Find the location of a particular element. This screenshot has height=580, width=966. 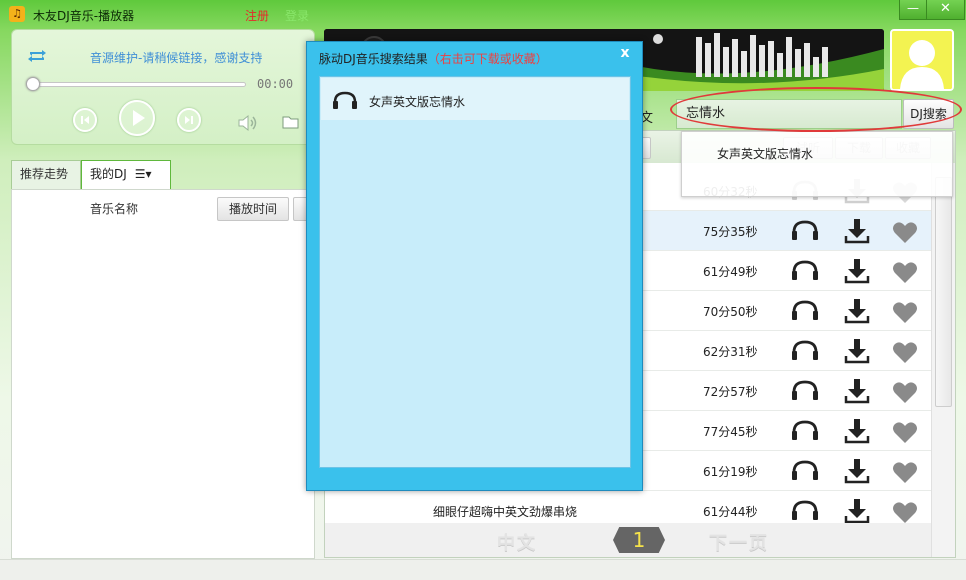

search-suggestion-dropdown: 女声英文版忘情水 is located at coordinates (817, 164).